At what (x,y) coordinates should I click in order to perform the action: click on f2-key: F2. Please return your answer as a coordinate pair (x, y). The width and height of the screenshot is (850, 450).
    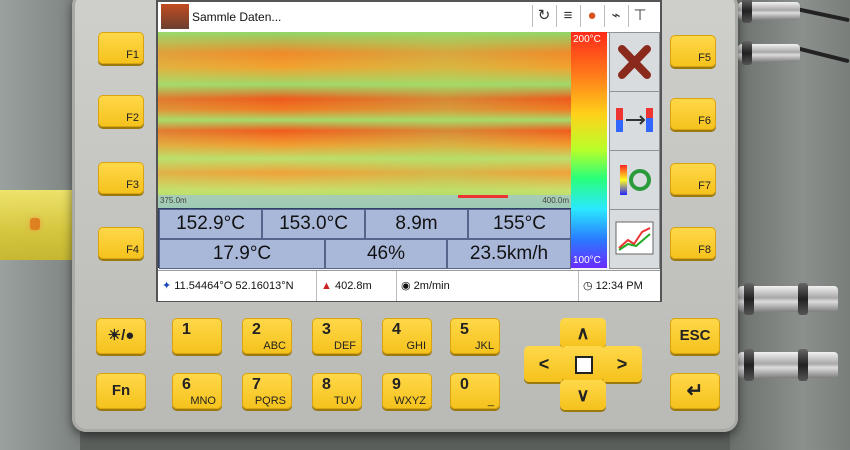
    Looking at the image, I should click on (121, 111).